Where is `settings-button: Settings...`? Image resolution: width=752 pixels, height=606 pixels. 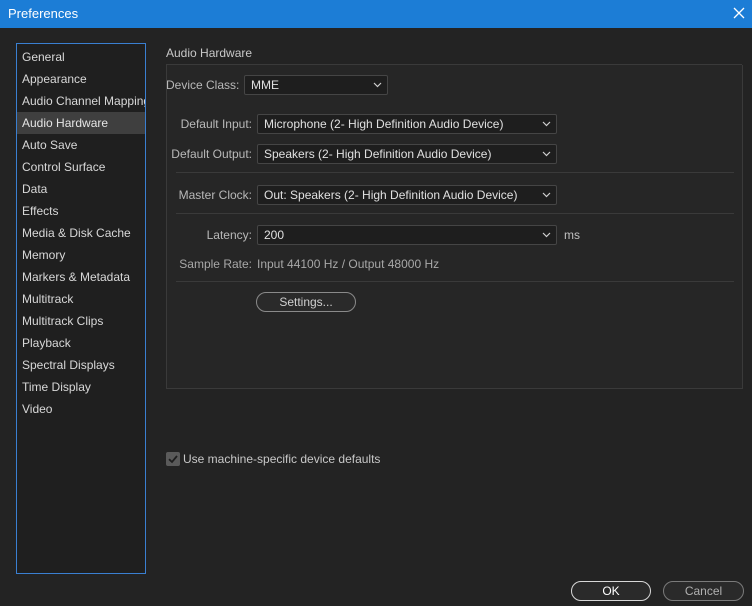 settings-button: Settings... is located at coordinates (306, 302).